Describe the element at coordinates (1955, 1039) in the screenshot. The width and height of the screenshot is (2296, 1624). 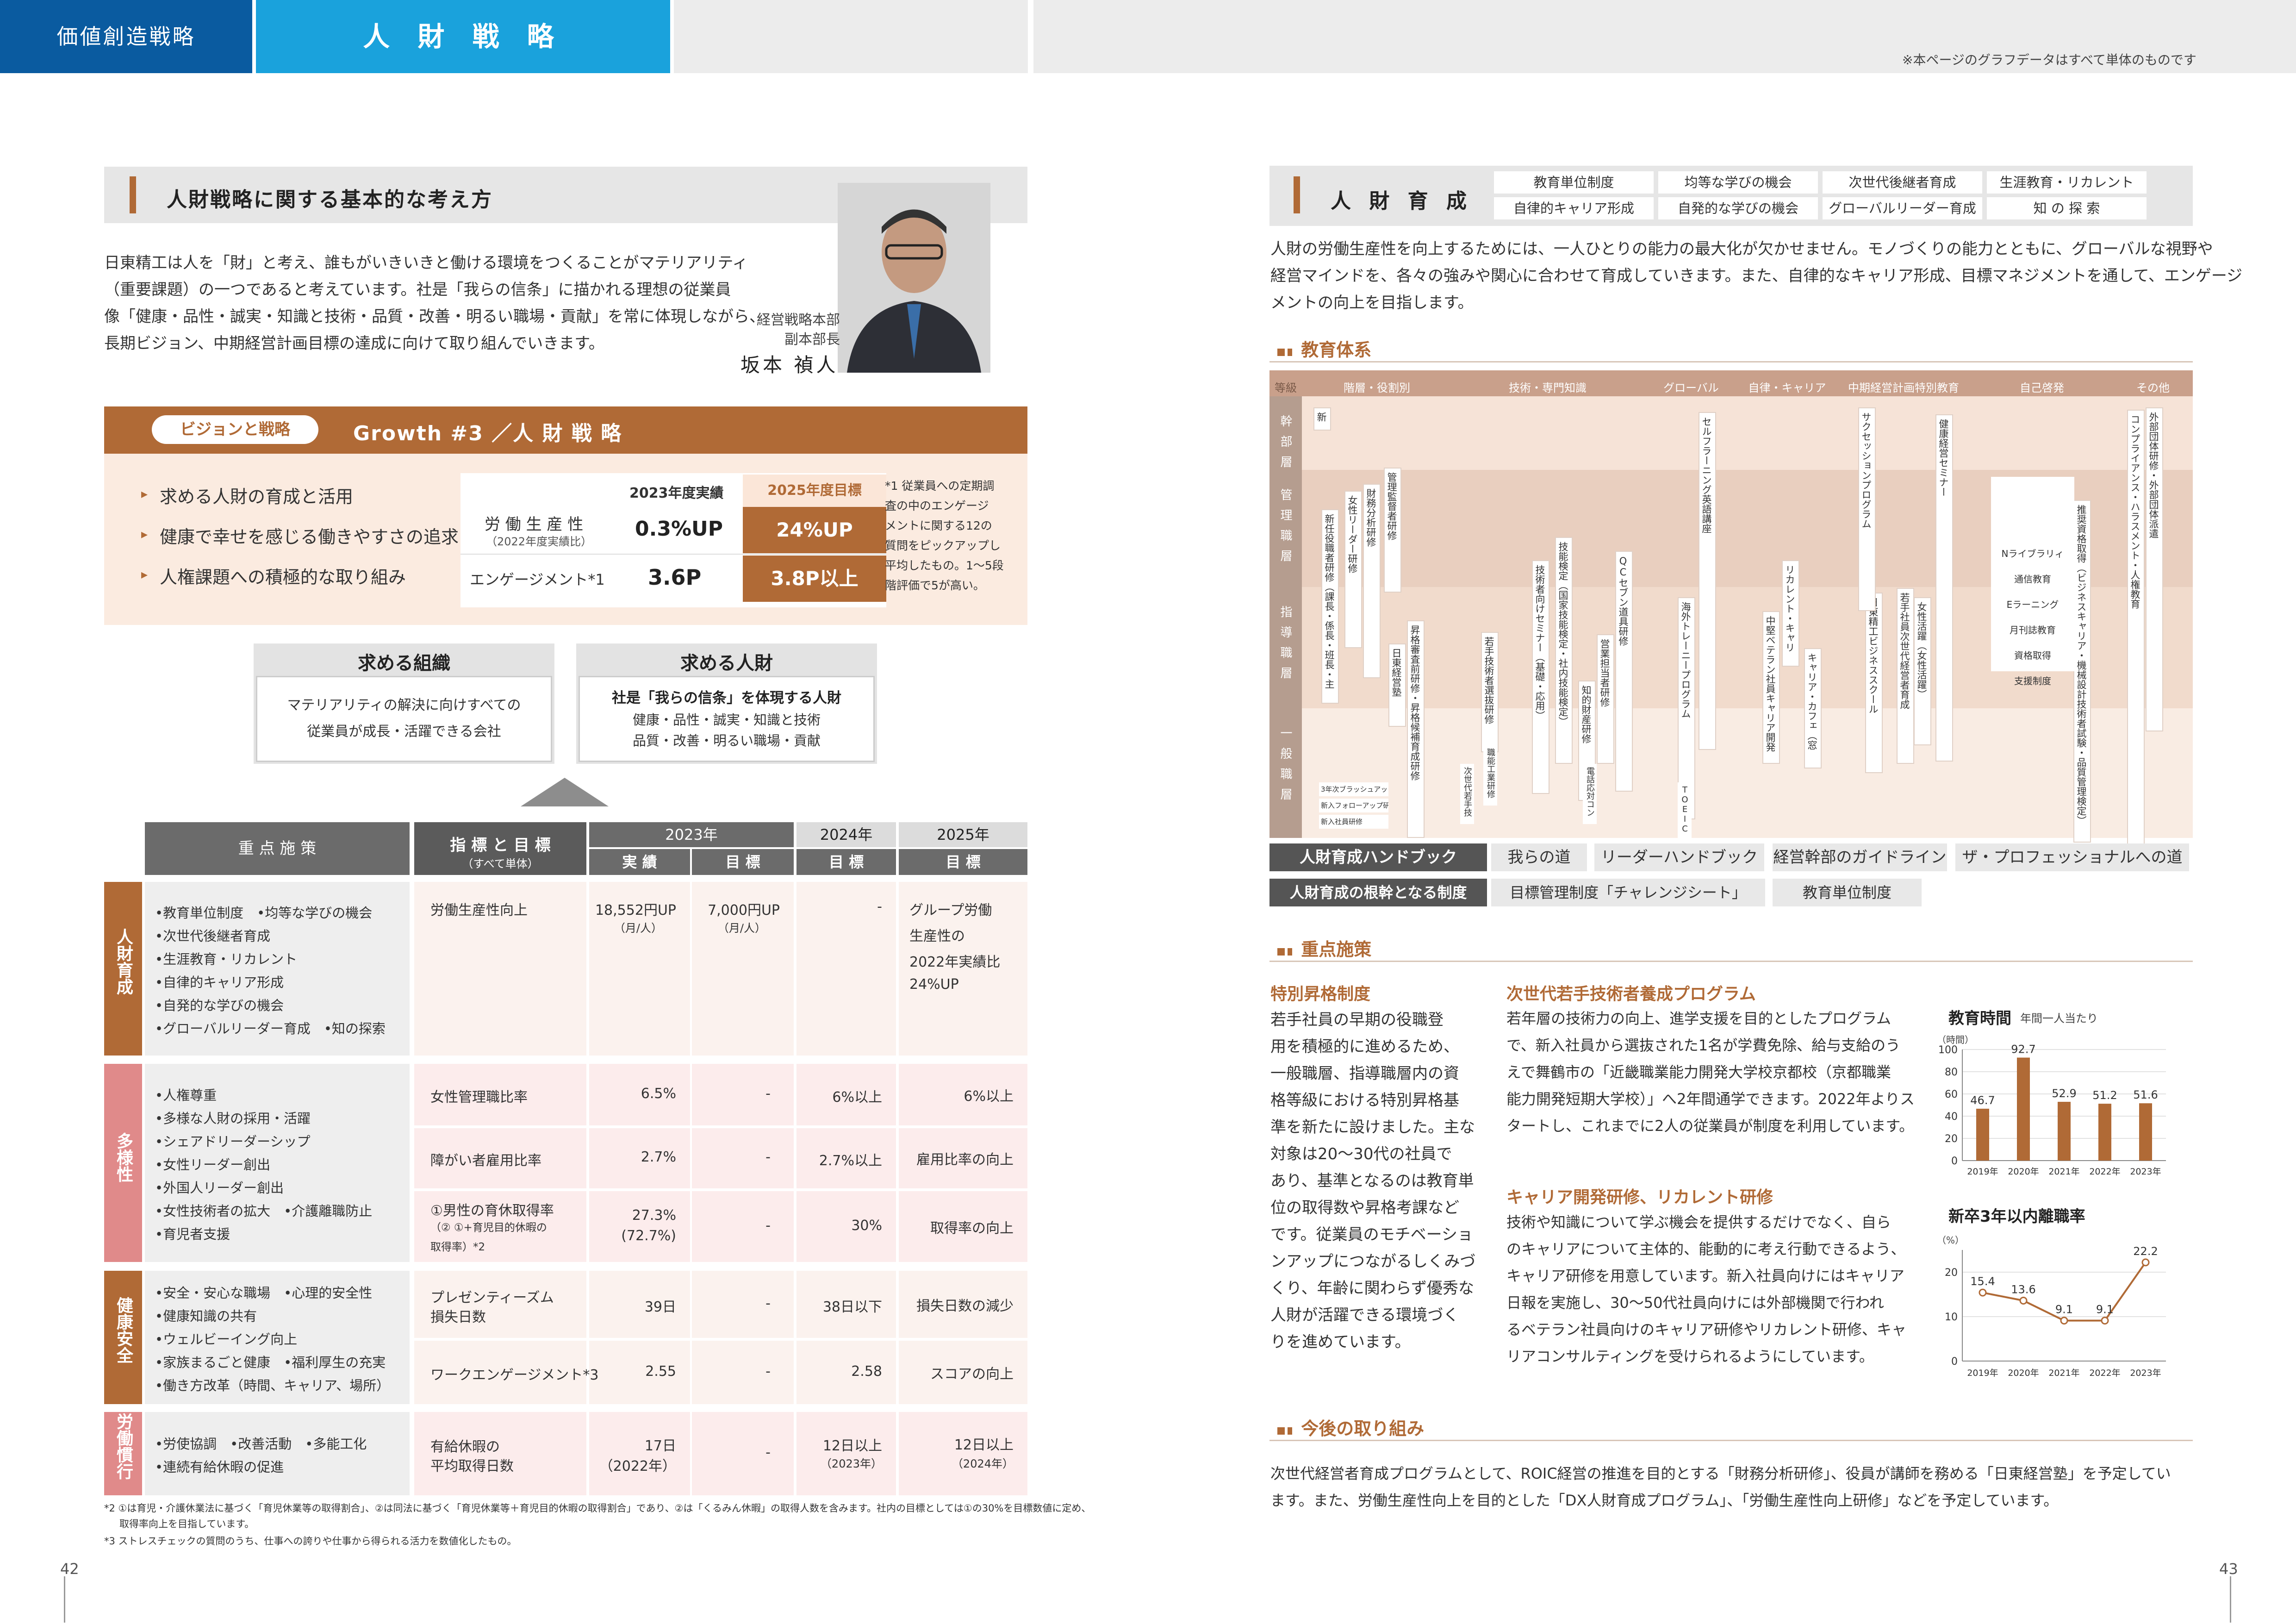
I see `y-axis-label: （時間）` at that location.